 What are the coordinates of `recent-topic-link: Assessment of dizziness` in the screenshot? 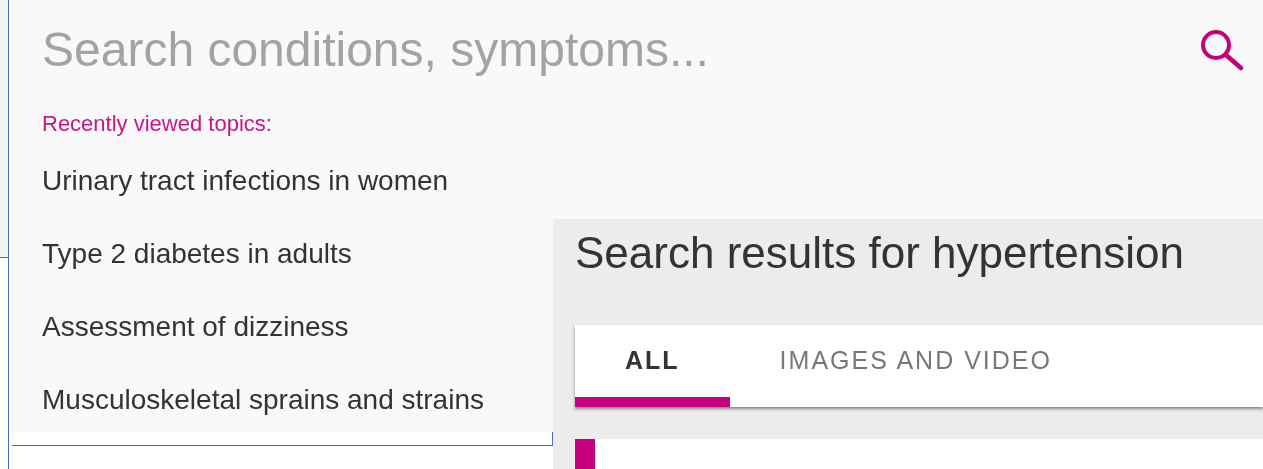 It's located at (297, 327).